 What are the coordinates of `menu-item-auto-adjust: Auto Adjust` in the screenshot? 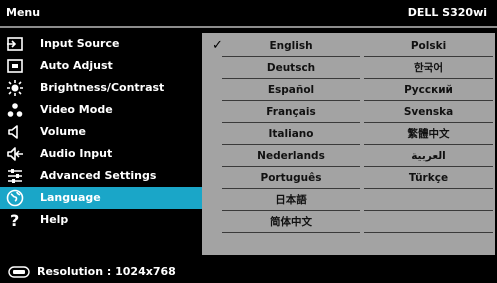 It's located at (101, 66).